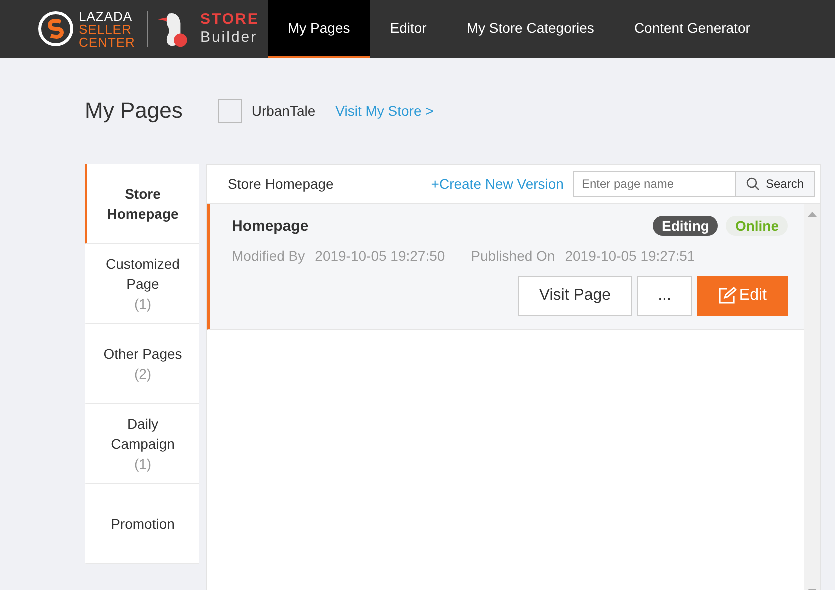 This screenshot has width=835, height=590. What do you see at coordinates (230, 20) in the screenshot?
I see `logo-text: STORE` at bounding box center [230, 20].